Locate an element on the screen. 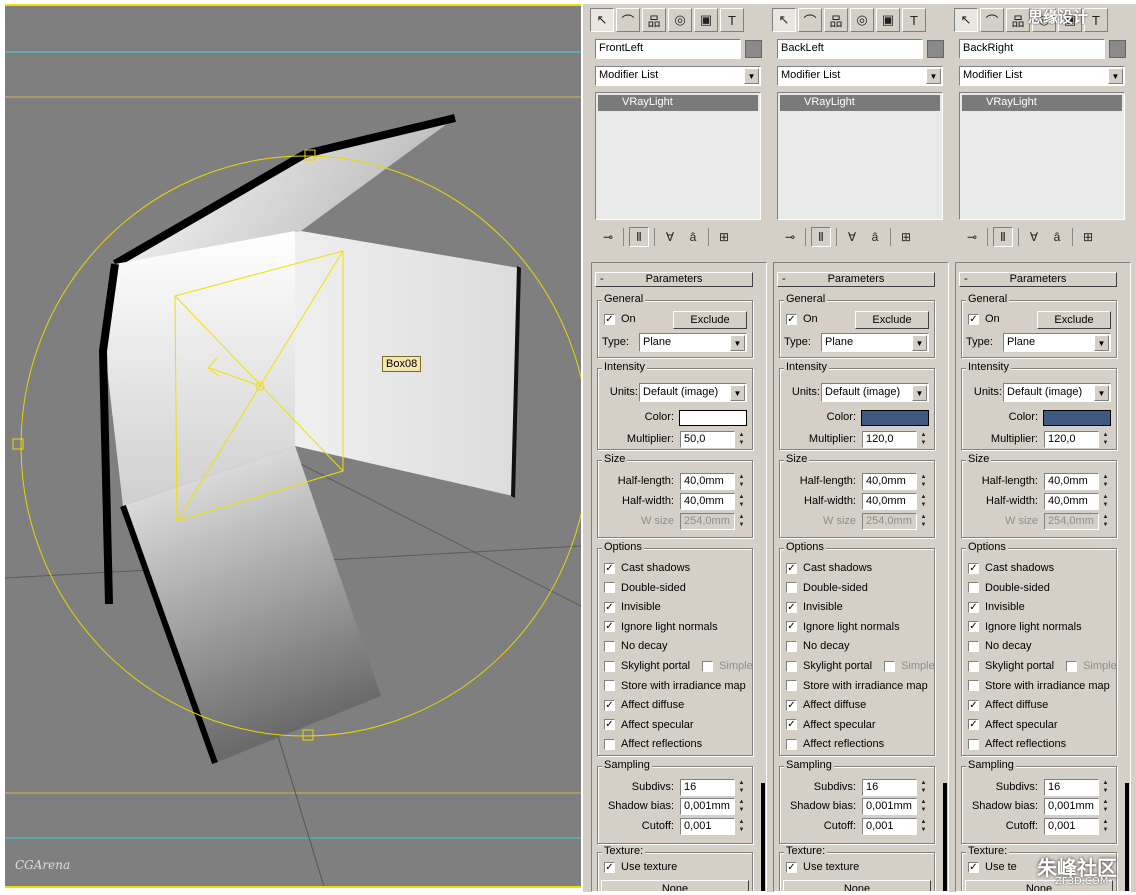  type-select: Plane ▼ is located at coordinates (875, 342).